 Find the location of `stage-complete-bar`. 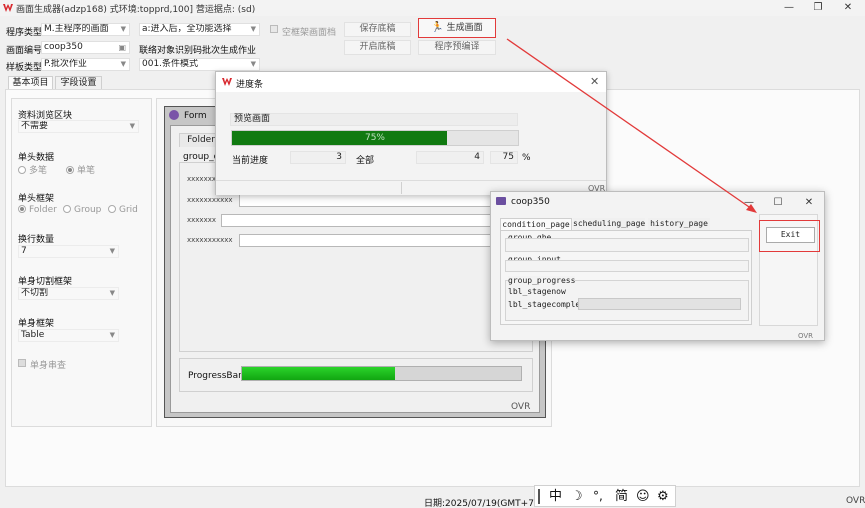

stage-complete-bar is located at coordinates (659, 304).